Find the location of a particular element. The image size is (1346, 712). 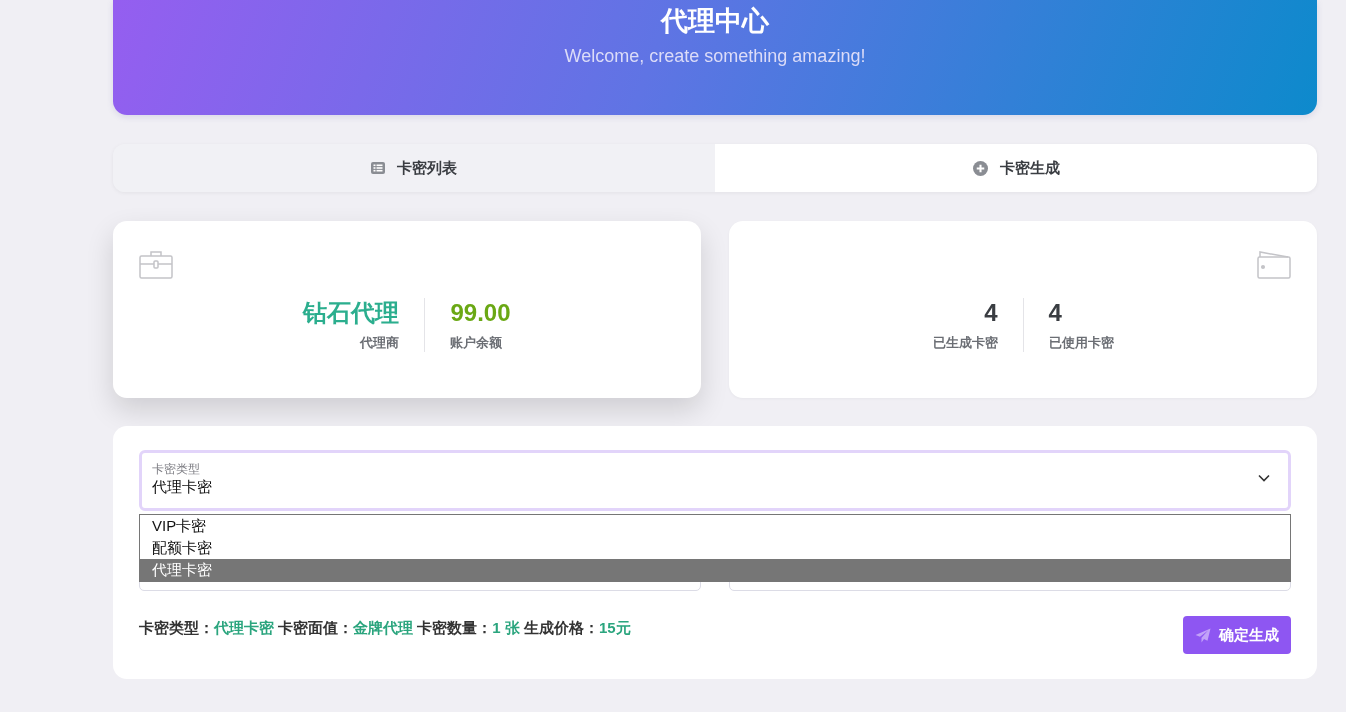

chevron-down-icon is located at coordinates (1264, 478).